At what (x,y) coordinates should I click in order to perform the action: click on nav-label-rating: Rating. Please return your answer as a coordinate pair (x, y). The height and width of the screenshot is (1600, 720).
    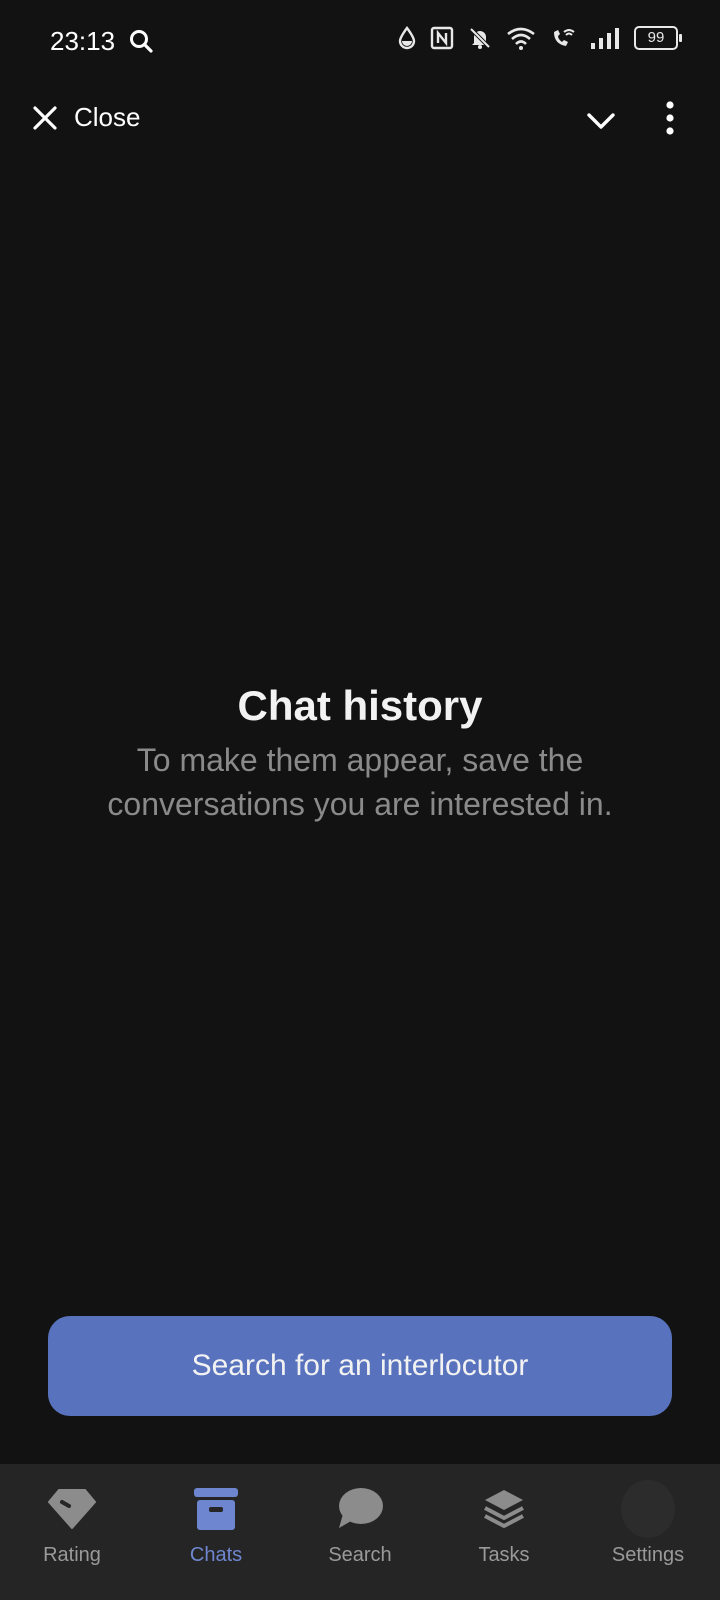
    Looking at the image, I should click on (72, 1555).